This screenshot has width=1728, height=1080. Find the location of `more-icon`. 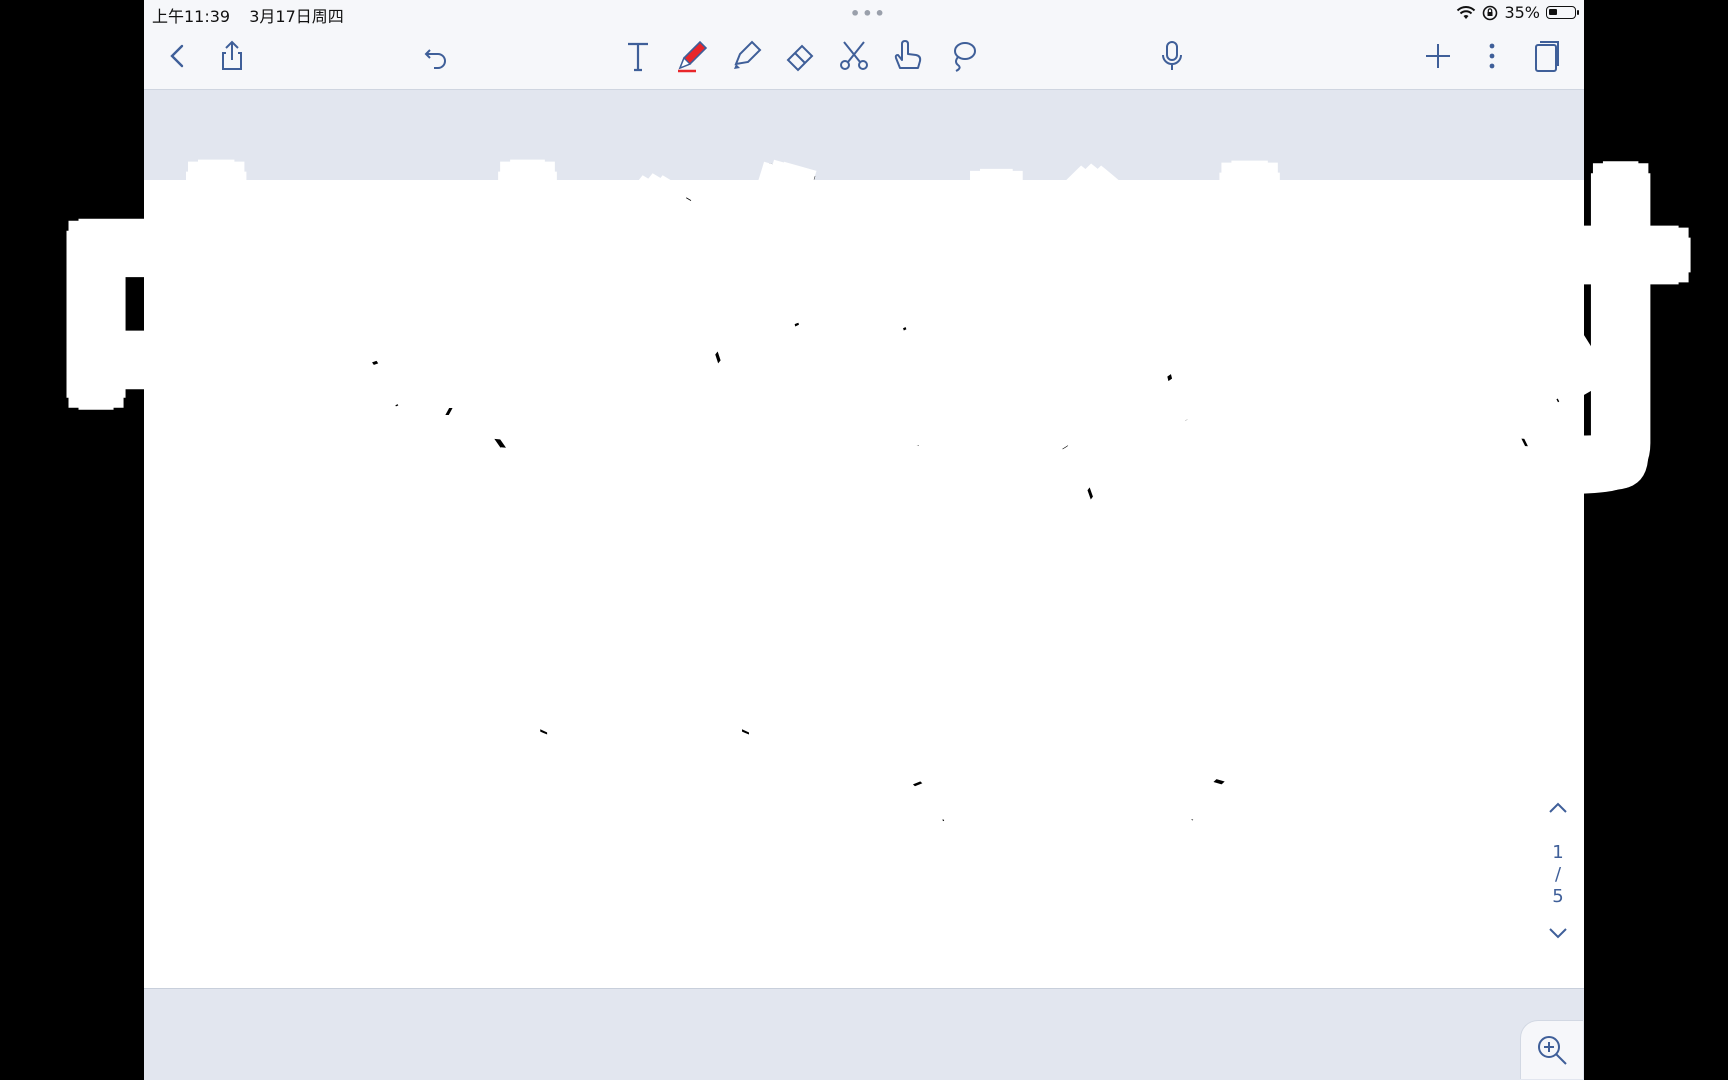

more-icon is located at coordinates (1492, 56).